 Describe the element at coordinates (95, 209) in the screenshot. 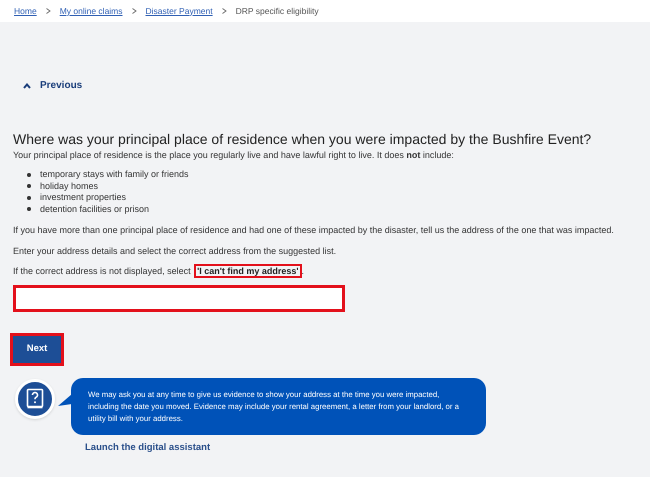

I see `list-item: detention facilities or prison` at that location.